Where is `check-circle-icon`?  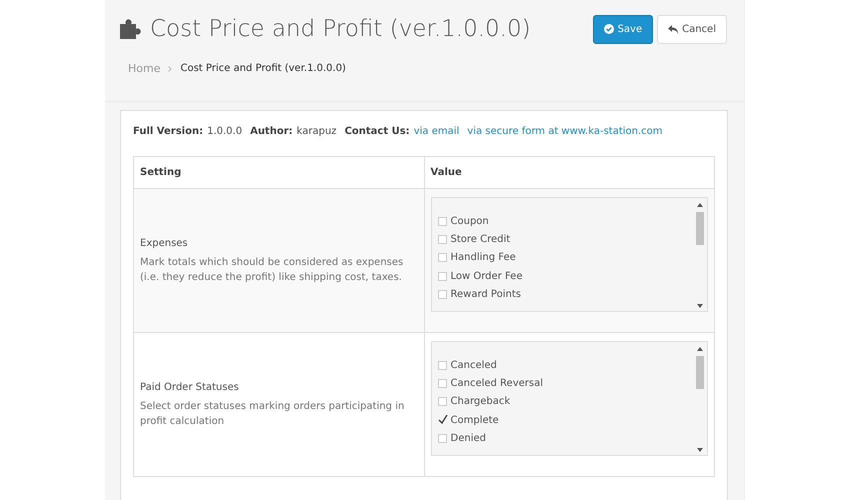 check-circle-icon is located at coordinates (609, 29).